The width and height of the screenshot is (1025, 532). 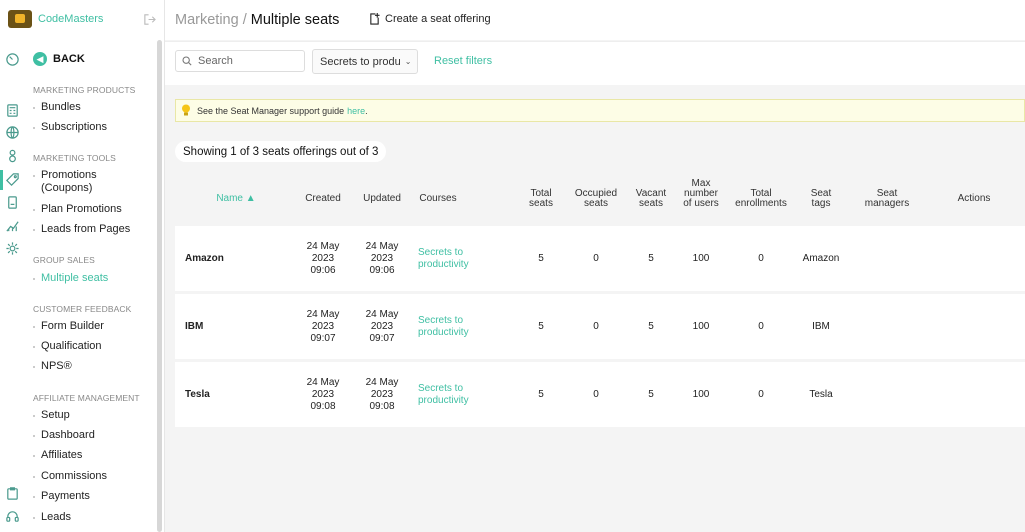 What do you see at coordinates (974, 198) in the screenshot?
I see `column-header-actions: Actions` at bounding box center [974, 198].